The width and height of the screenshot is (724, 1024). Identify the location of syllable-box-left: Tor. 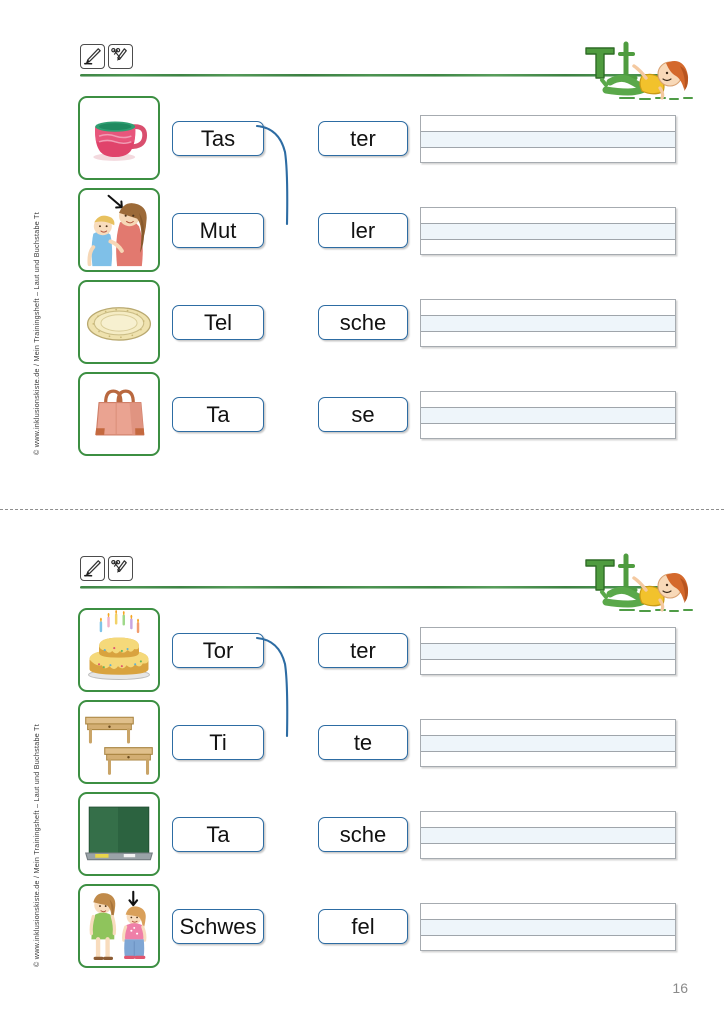
(218, 650).